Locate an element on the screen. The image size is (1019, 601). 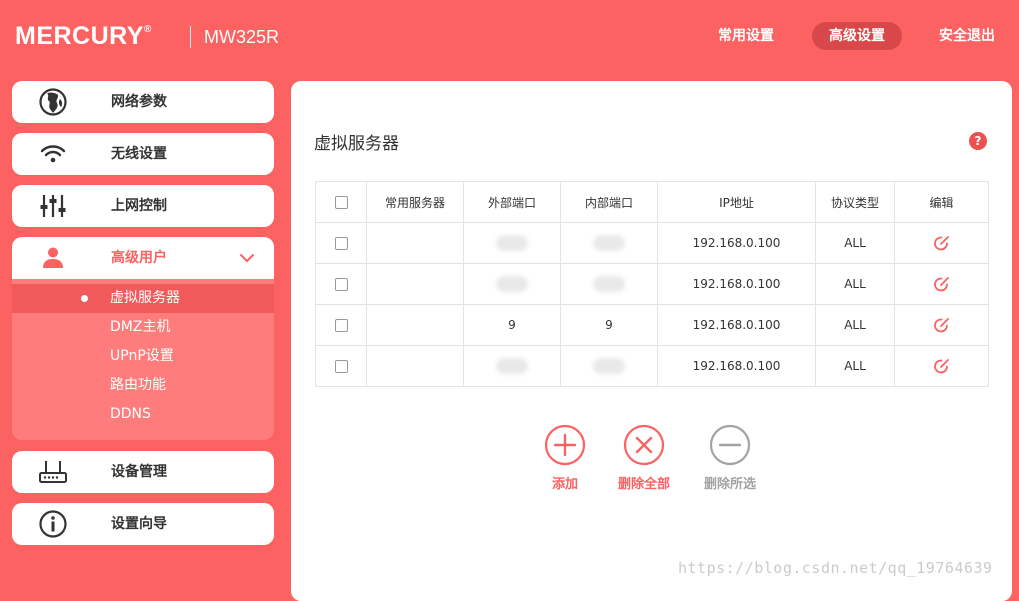
submenu-item-ddns: DDNS is located at coordinates (143, 414).